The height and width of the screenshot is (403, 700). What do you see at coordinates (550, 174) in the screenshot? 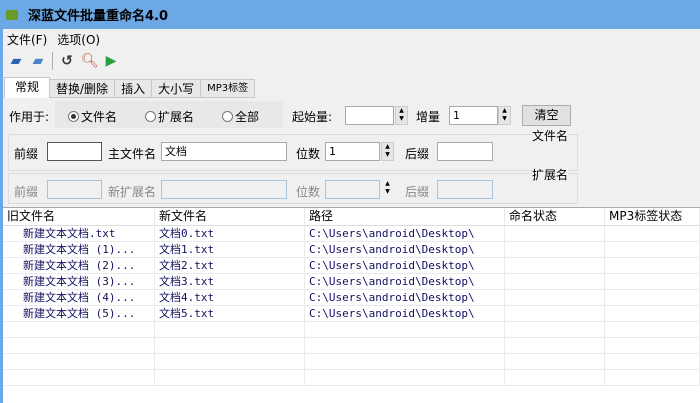
I see `extension-group-label: 扩展名` at bounding box center [550, 174].